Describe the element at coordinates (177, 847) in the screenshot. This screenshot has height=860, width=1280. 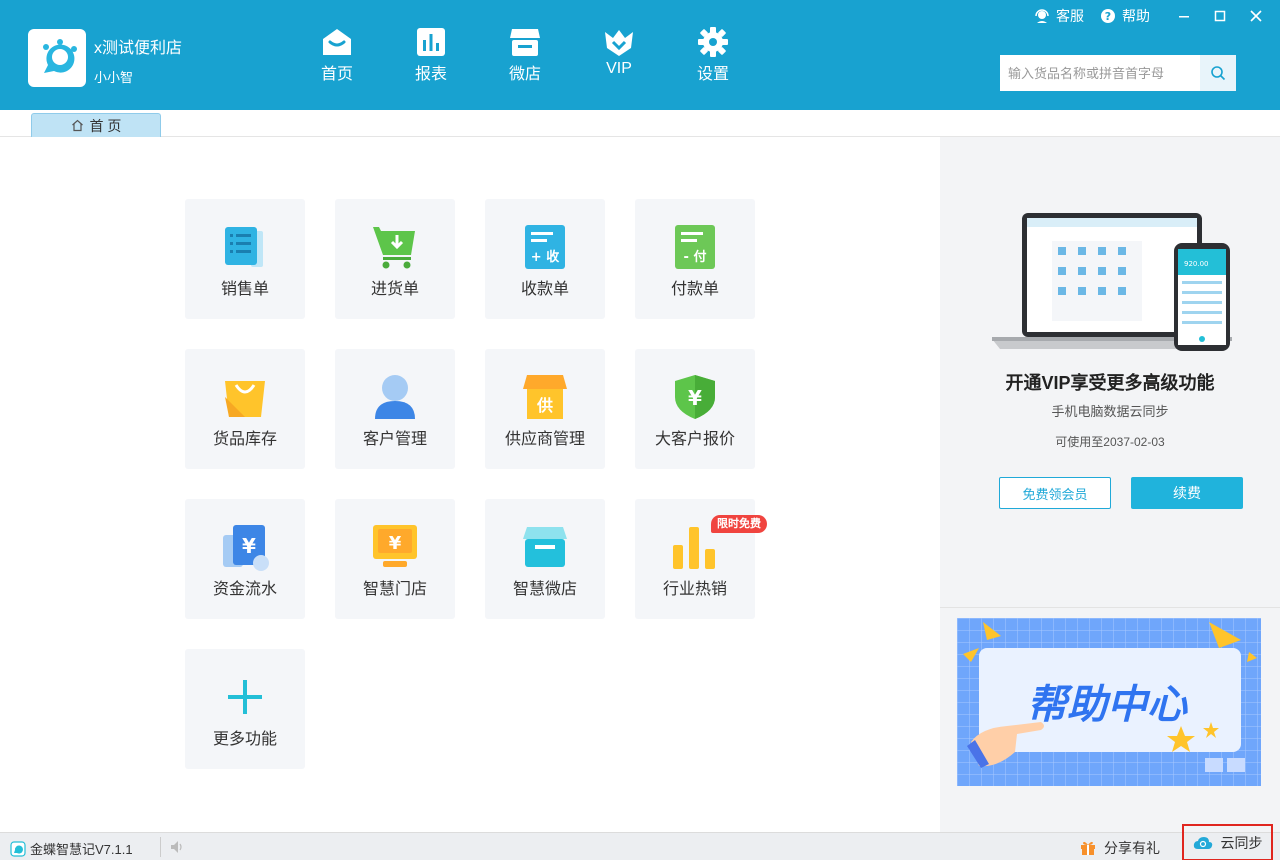
I see `speaker-icon` at that location.